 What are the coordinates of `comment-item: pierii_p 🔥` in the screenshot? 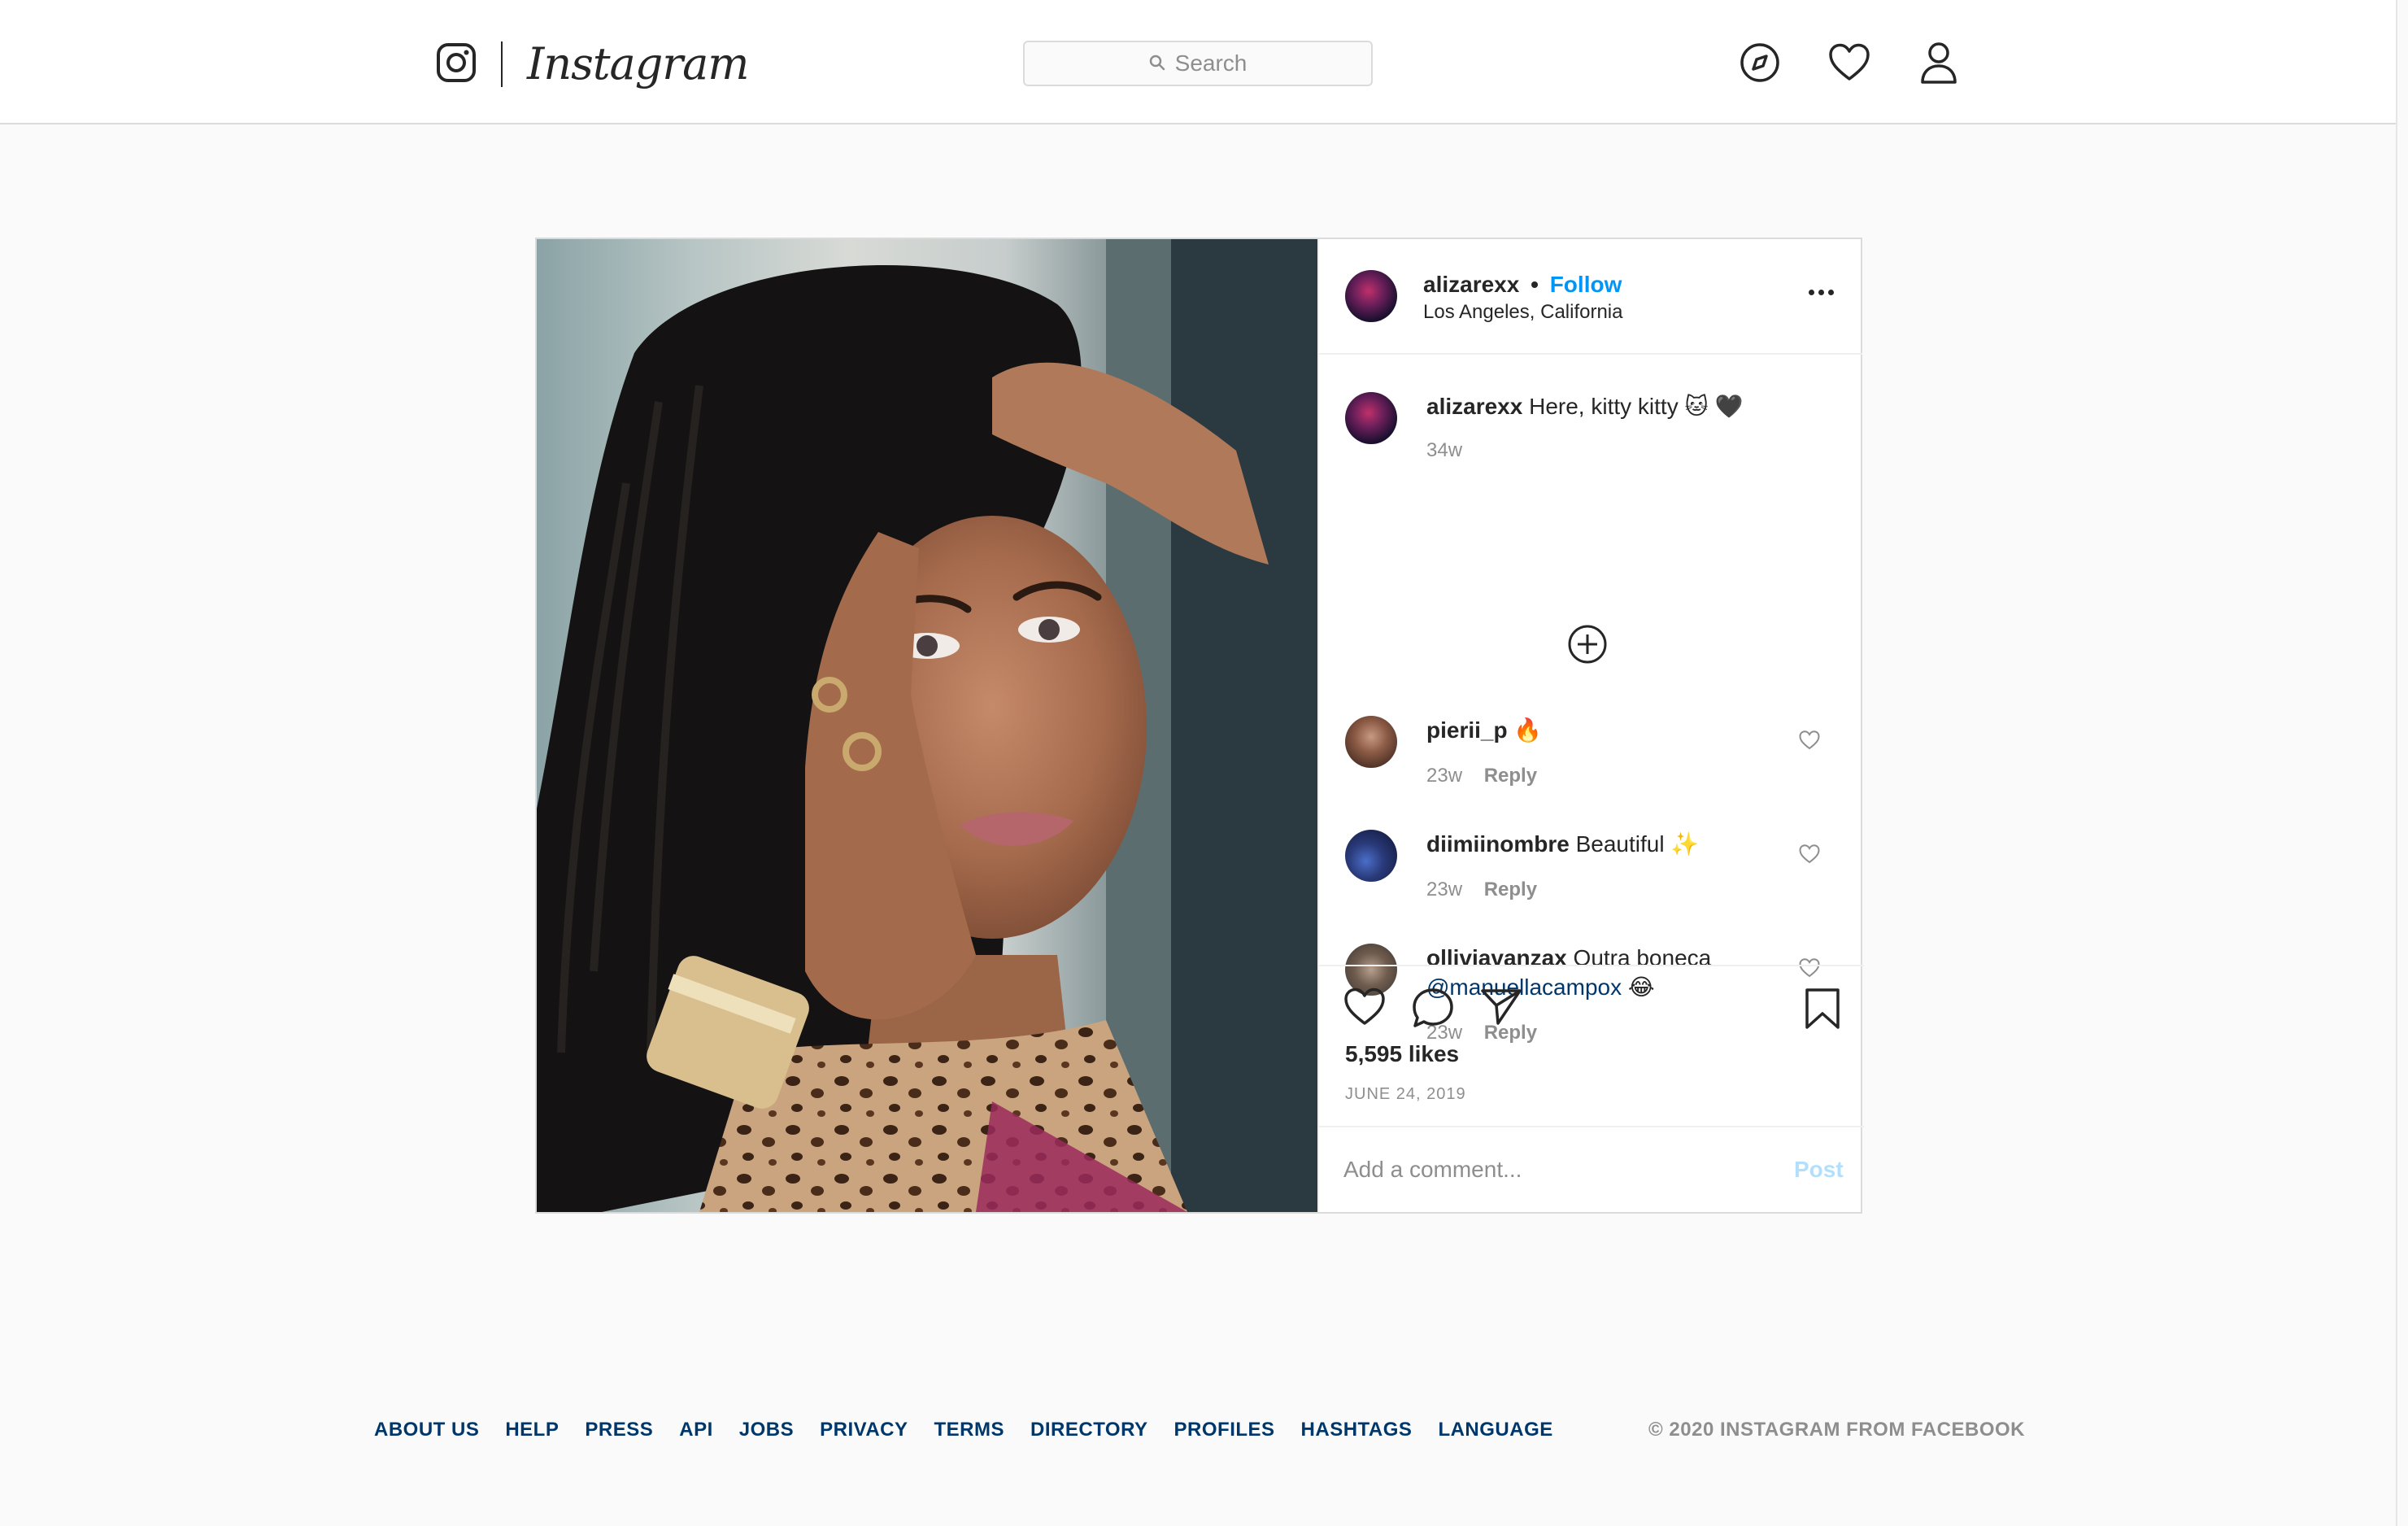 It's located at (1484, 730).